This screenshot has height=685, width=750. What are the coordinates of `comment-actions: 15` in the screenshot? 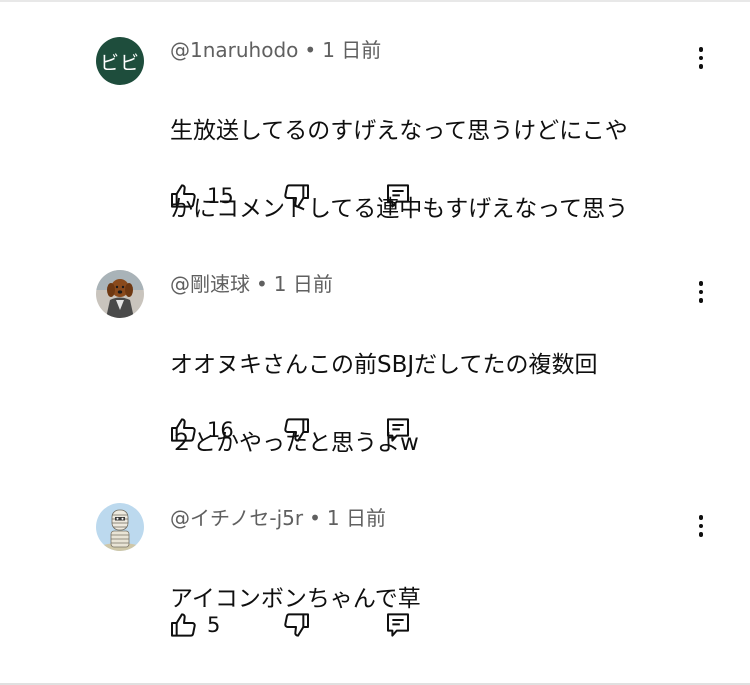 It's located at (298, 197).